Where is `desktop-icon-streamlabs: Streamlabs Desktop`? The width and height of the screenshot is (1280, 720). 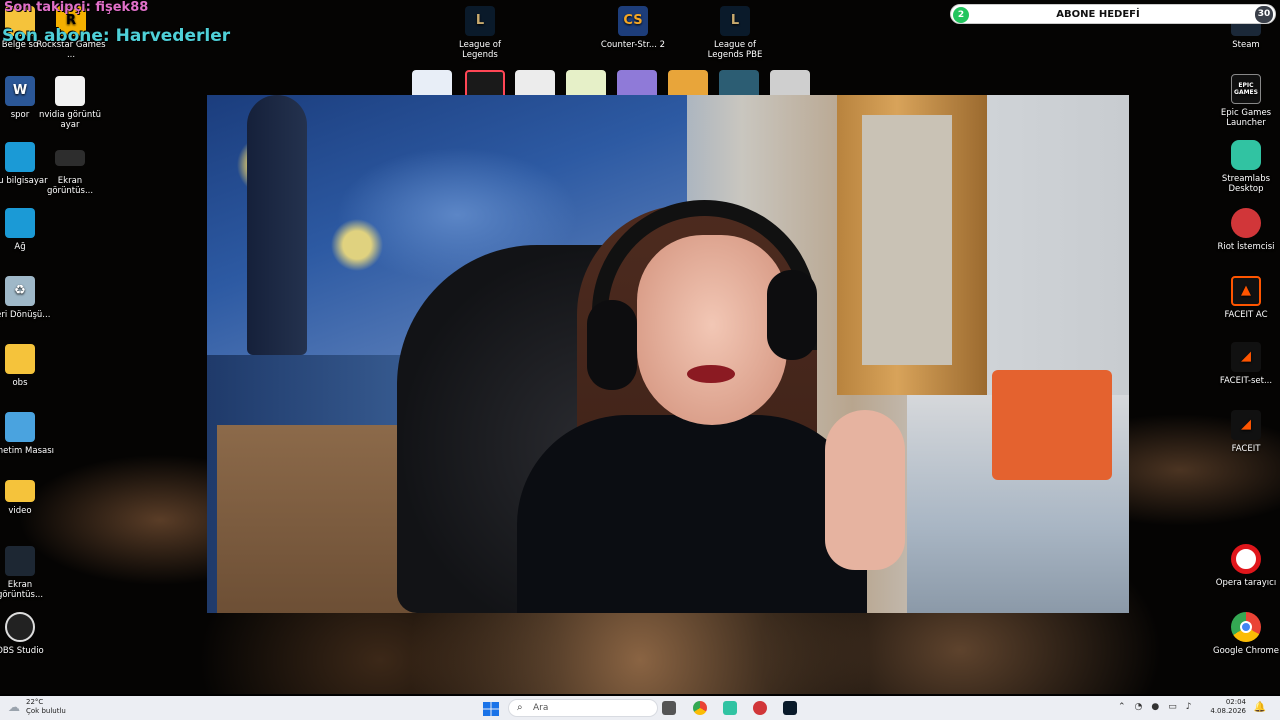
desktop-icon-streamlabs: Streamlabs Desktop is located at coordinates (1245, 167).